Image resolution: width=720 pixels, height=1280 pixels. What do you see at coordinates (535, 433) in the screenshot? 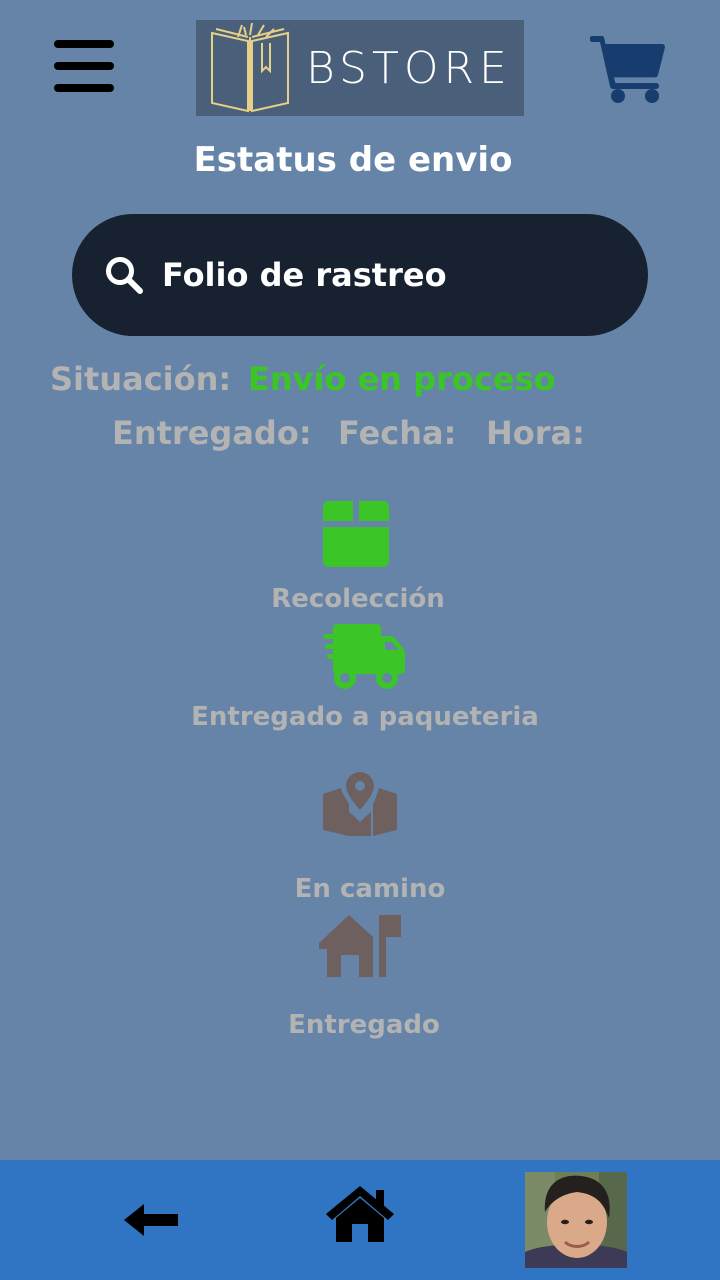
I see `hora-label: Hora:` at bounding box center [535, 433].